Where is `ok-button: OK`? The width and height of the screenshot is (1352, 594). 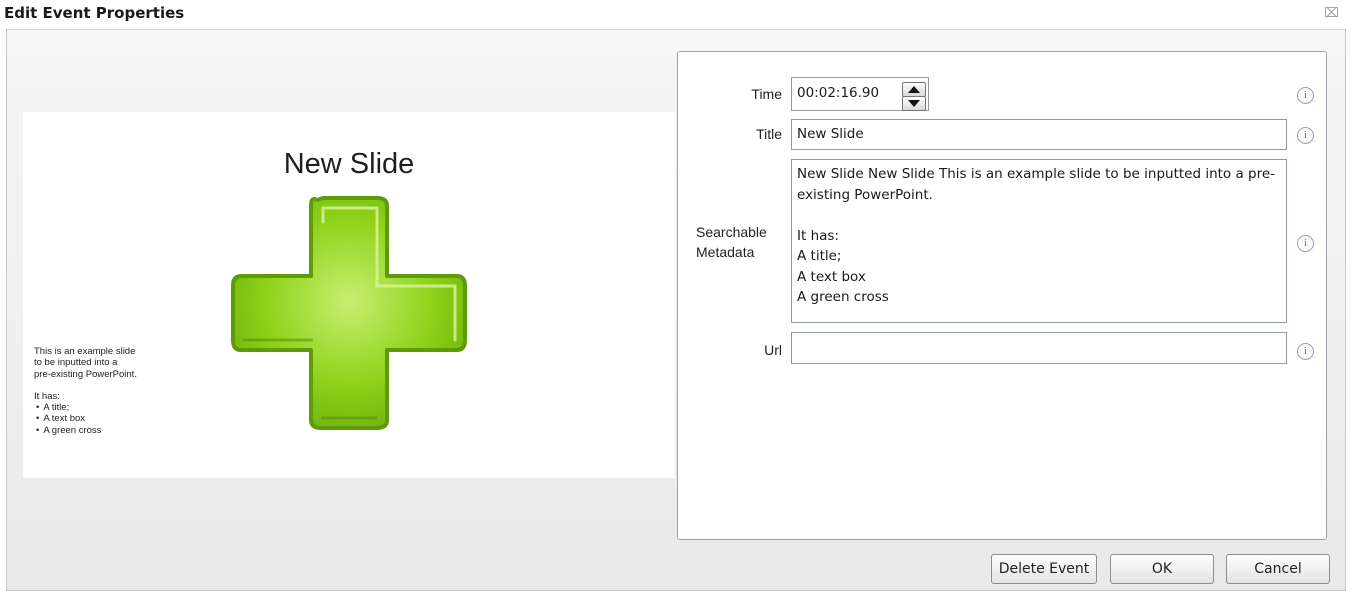
ok-button: OK is located at coordinates (1162, 569).